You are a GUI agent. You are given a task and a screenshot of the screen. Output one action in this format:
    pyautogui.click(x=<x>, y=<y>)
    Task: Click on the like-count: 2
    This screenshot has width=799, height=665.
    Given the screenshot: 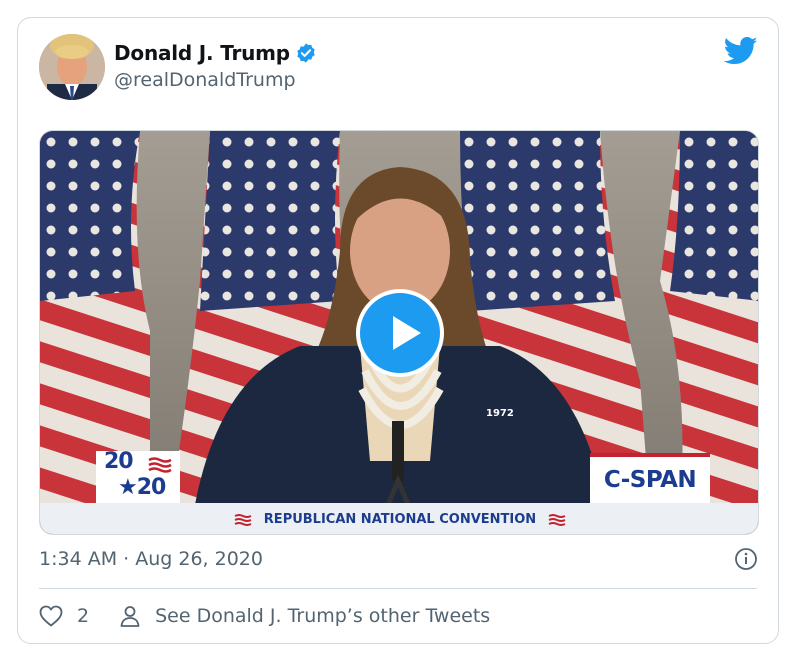 What is the action you would take?
    pyautogui.click(x=83, y=616)
    